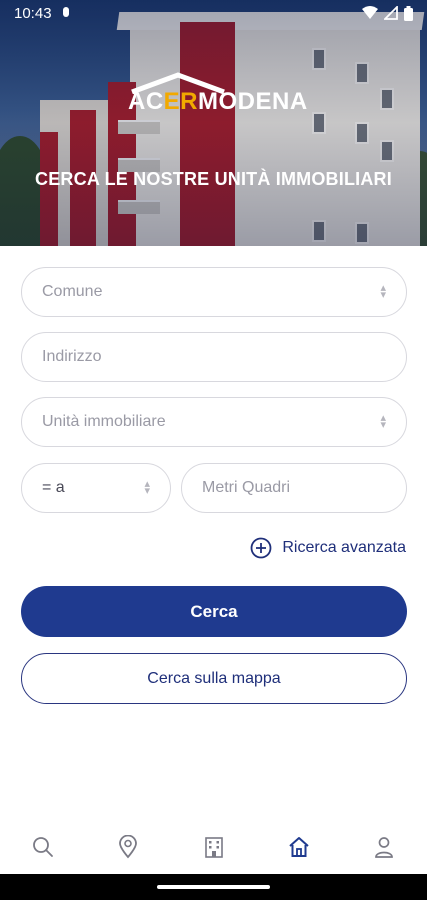 This screenshot has height=900, width=427. What do you see at coordinates (344, 547) in the screenshot?
I see `advanced-search-label: Ricerca avanzata` at bounding box center [344, 547].